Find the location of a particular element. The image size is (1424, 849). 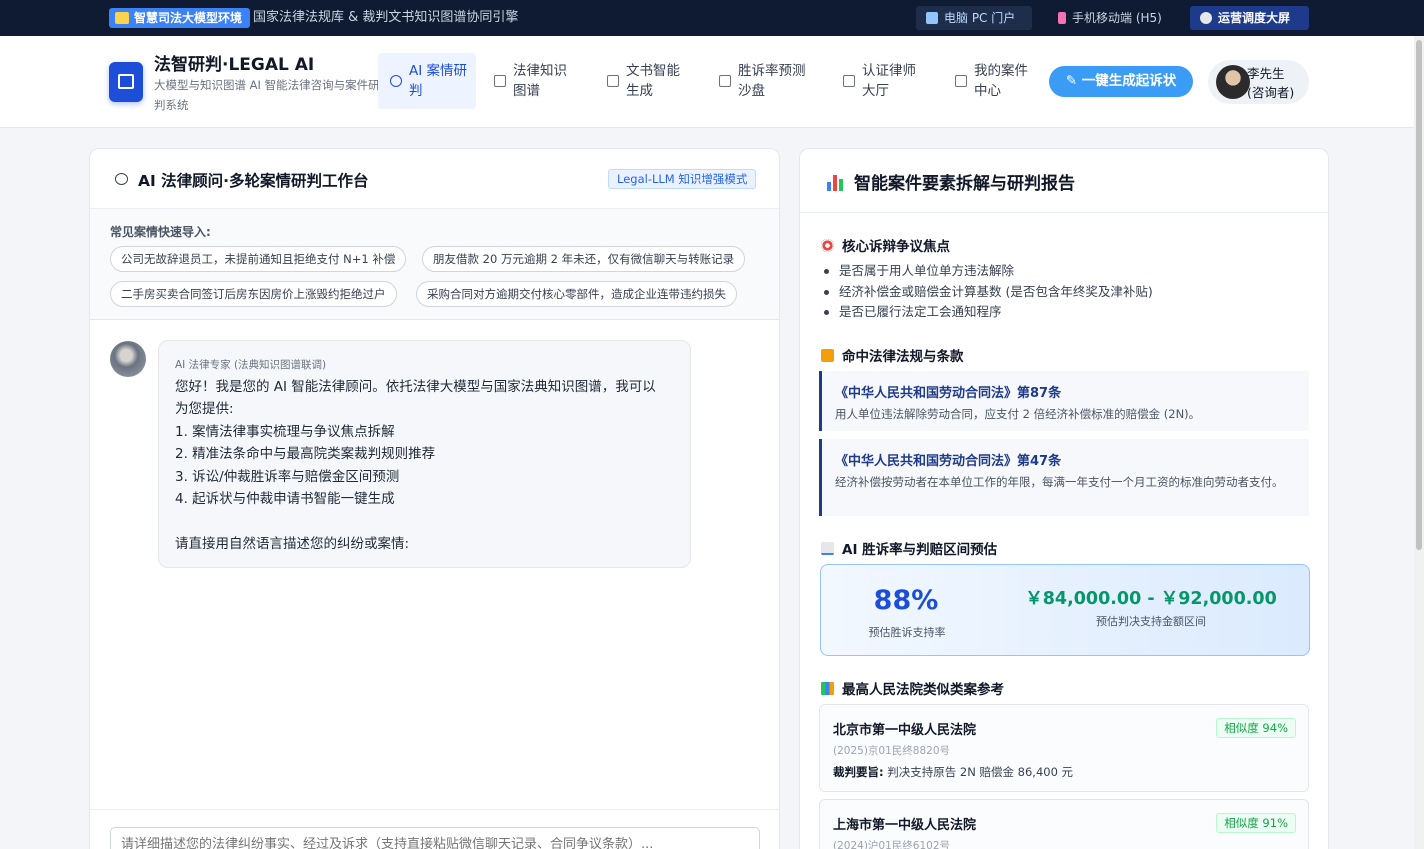

user-name: 李先生 is located at coordinates (1266, 73).